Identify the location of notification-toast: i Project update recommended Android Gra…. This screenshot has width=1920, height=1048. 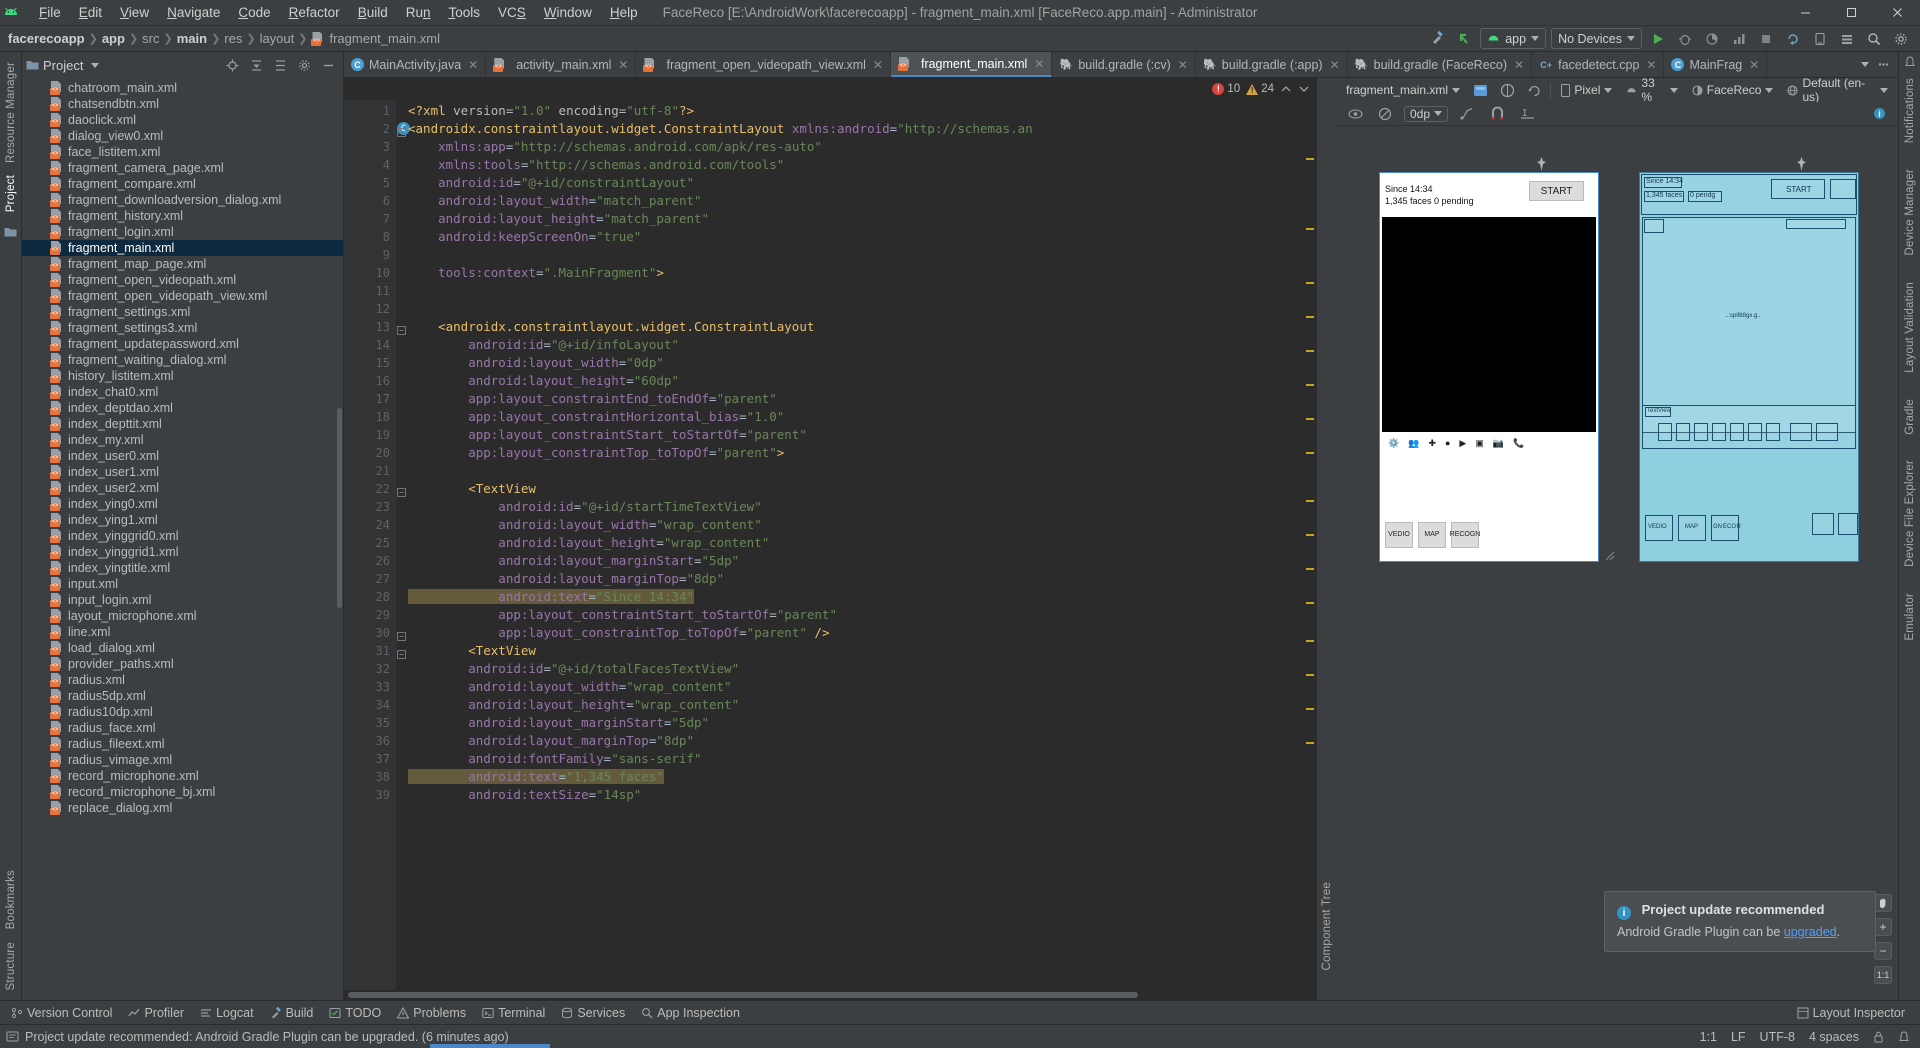
(1740, 921).